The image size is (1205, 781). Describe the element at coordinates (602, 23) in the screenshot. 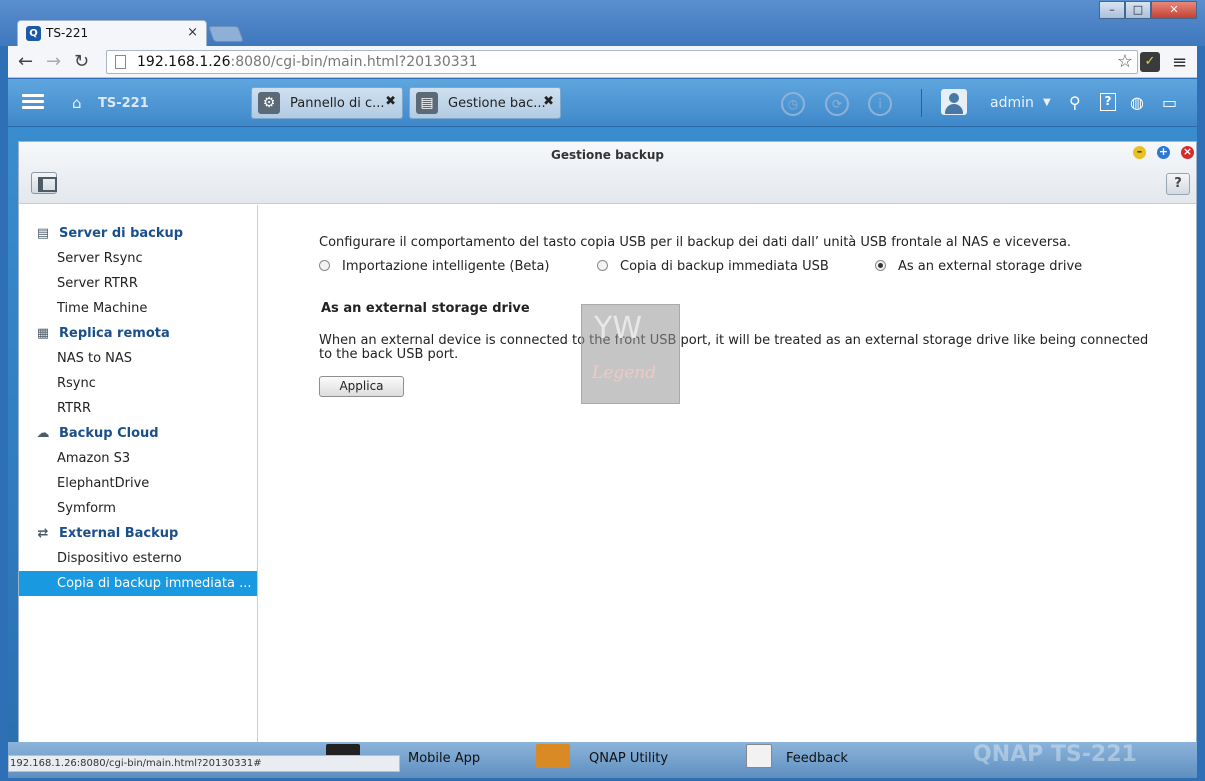

I see `browser-titlebar: Q TS-221 × – □ ✕` at that location.